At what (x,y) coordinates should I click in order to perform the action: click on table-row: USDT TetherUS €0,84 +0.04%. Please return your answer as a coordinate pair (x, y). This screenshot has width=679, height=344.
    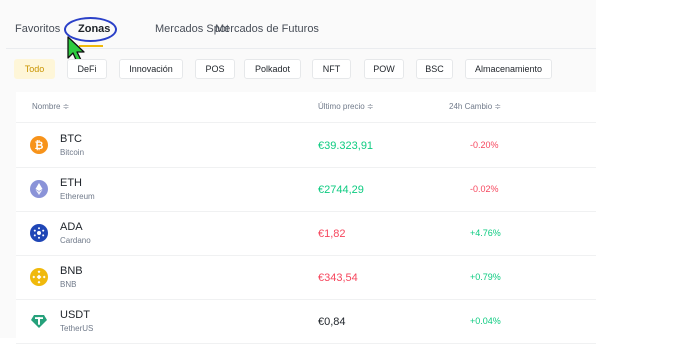
    Looking at the image, I should click on (306, 321).